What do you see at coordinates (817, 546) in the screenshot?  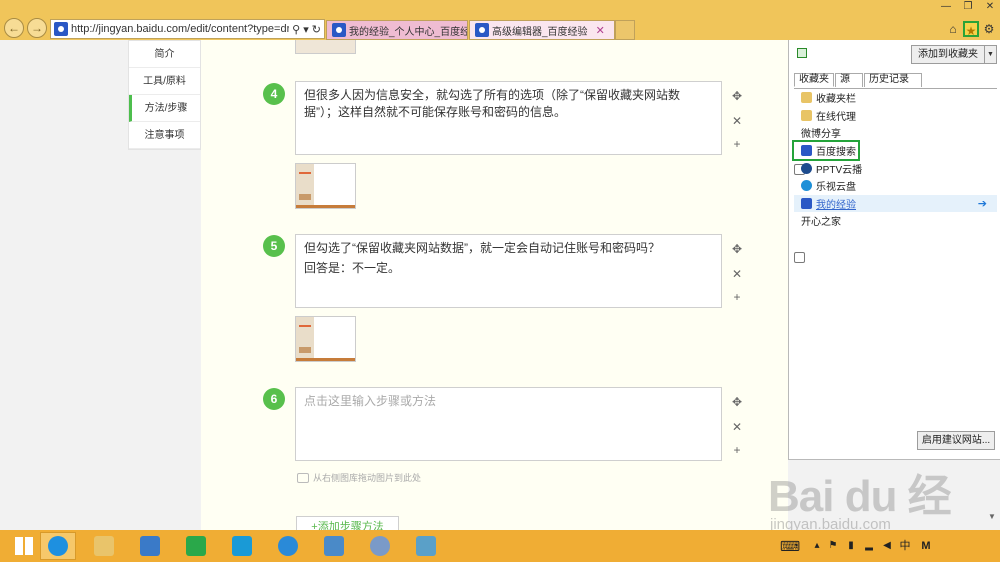 I see `show-more-icon: ▴` at bounding box center [817, 546].